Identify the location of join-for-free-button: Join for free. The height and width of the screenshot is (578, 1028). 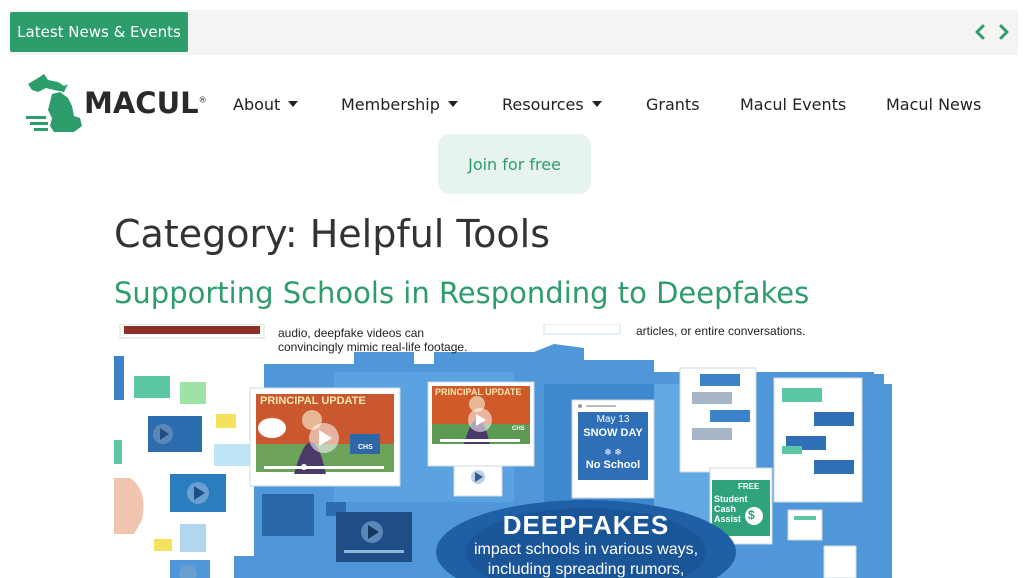
(514, 164).